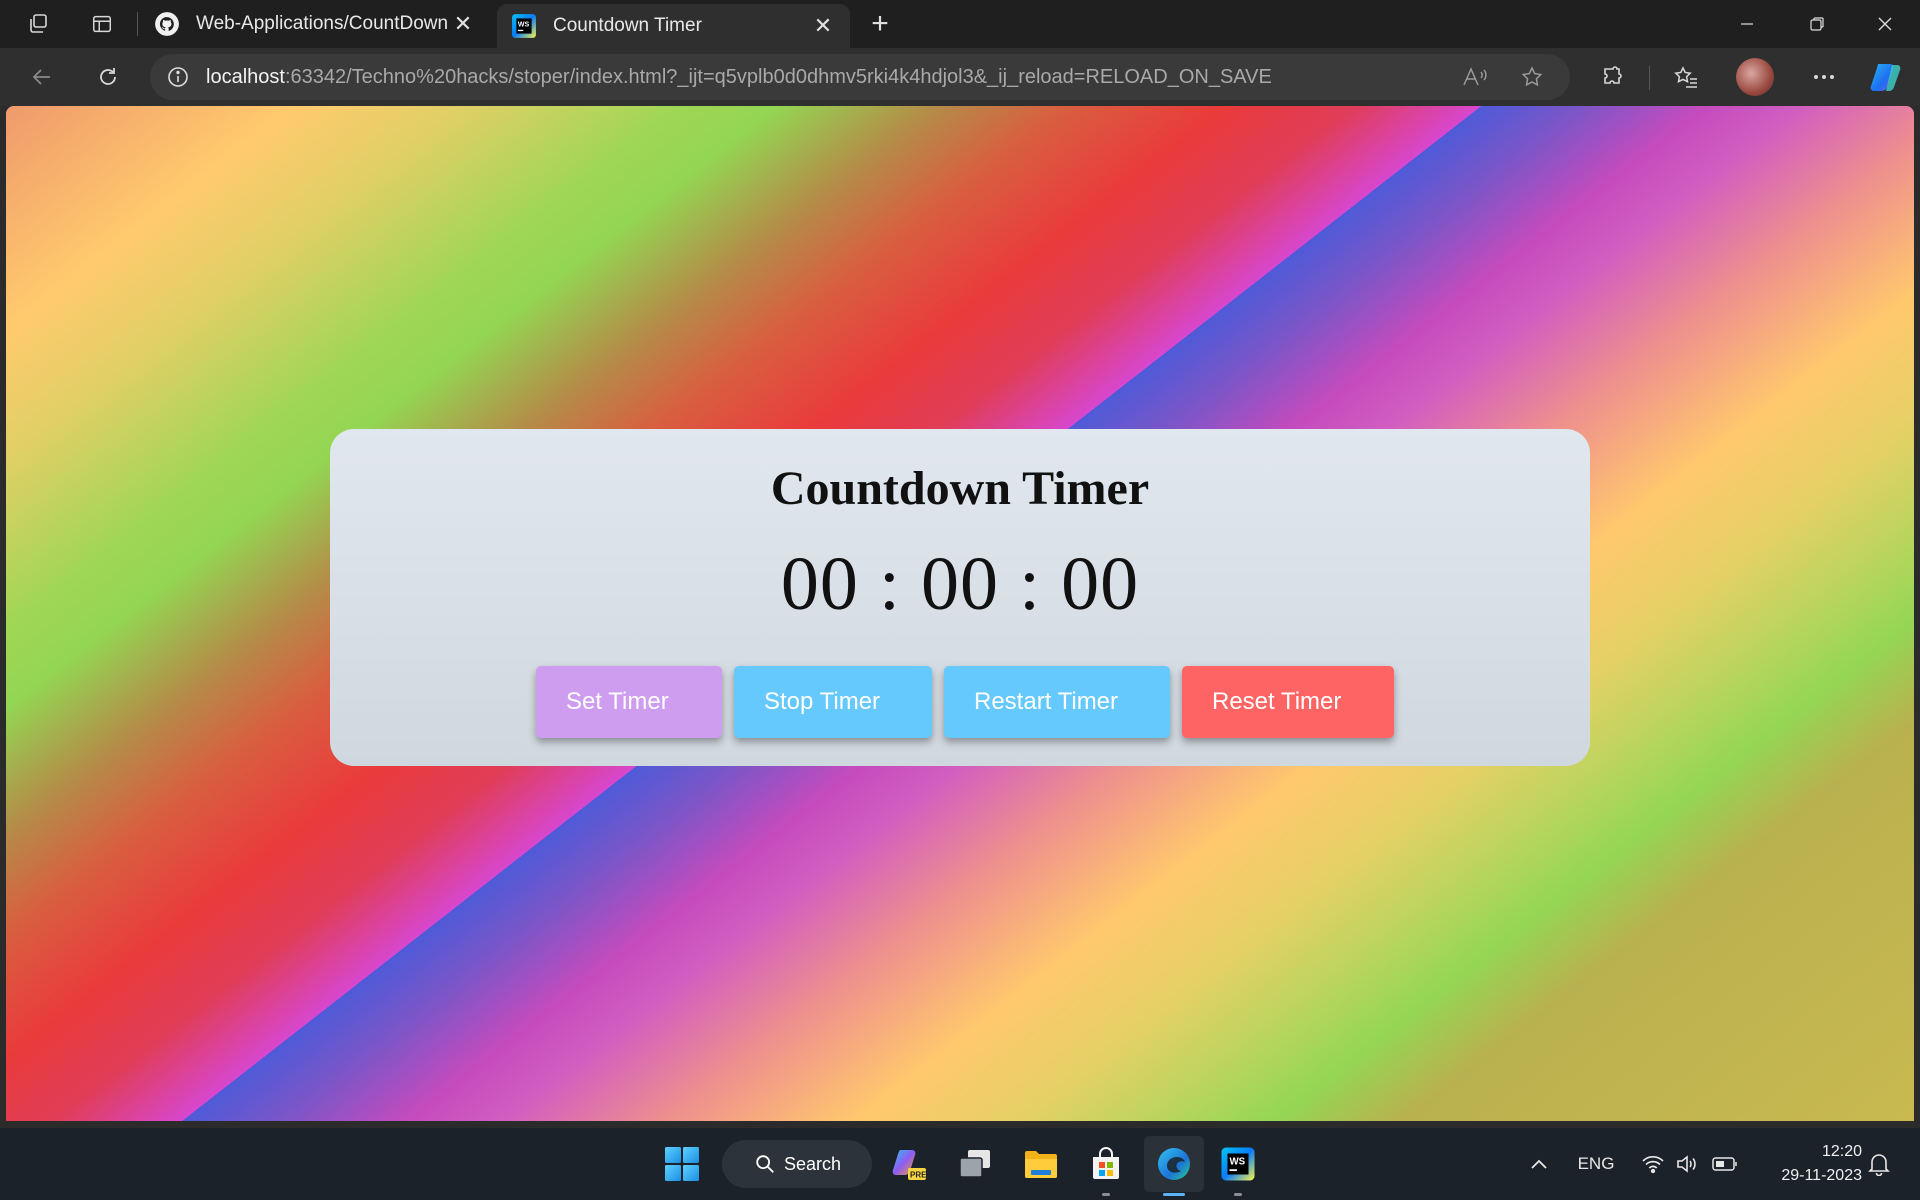 The width and height of the screenshot is (1920, 1200). What do you see at coordinates (42, 77) in the screenshot?
I see `back-button` at bounding box center [42, 77].